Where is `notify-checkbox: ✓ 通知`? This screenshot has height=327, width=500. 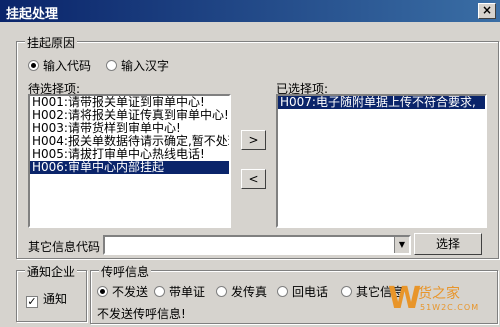
notify-checkbox: ✓ 通知 is located at coordinates (46, 299).